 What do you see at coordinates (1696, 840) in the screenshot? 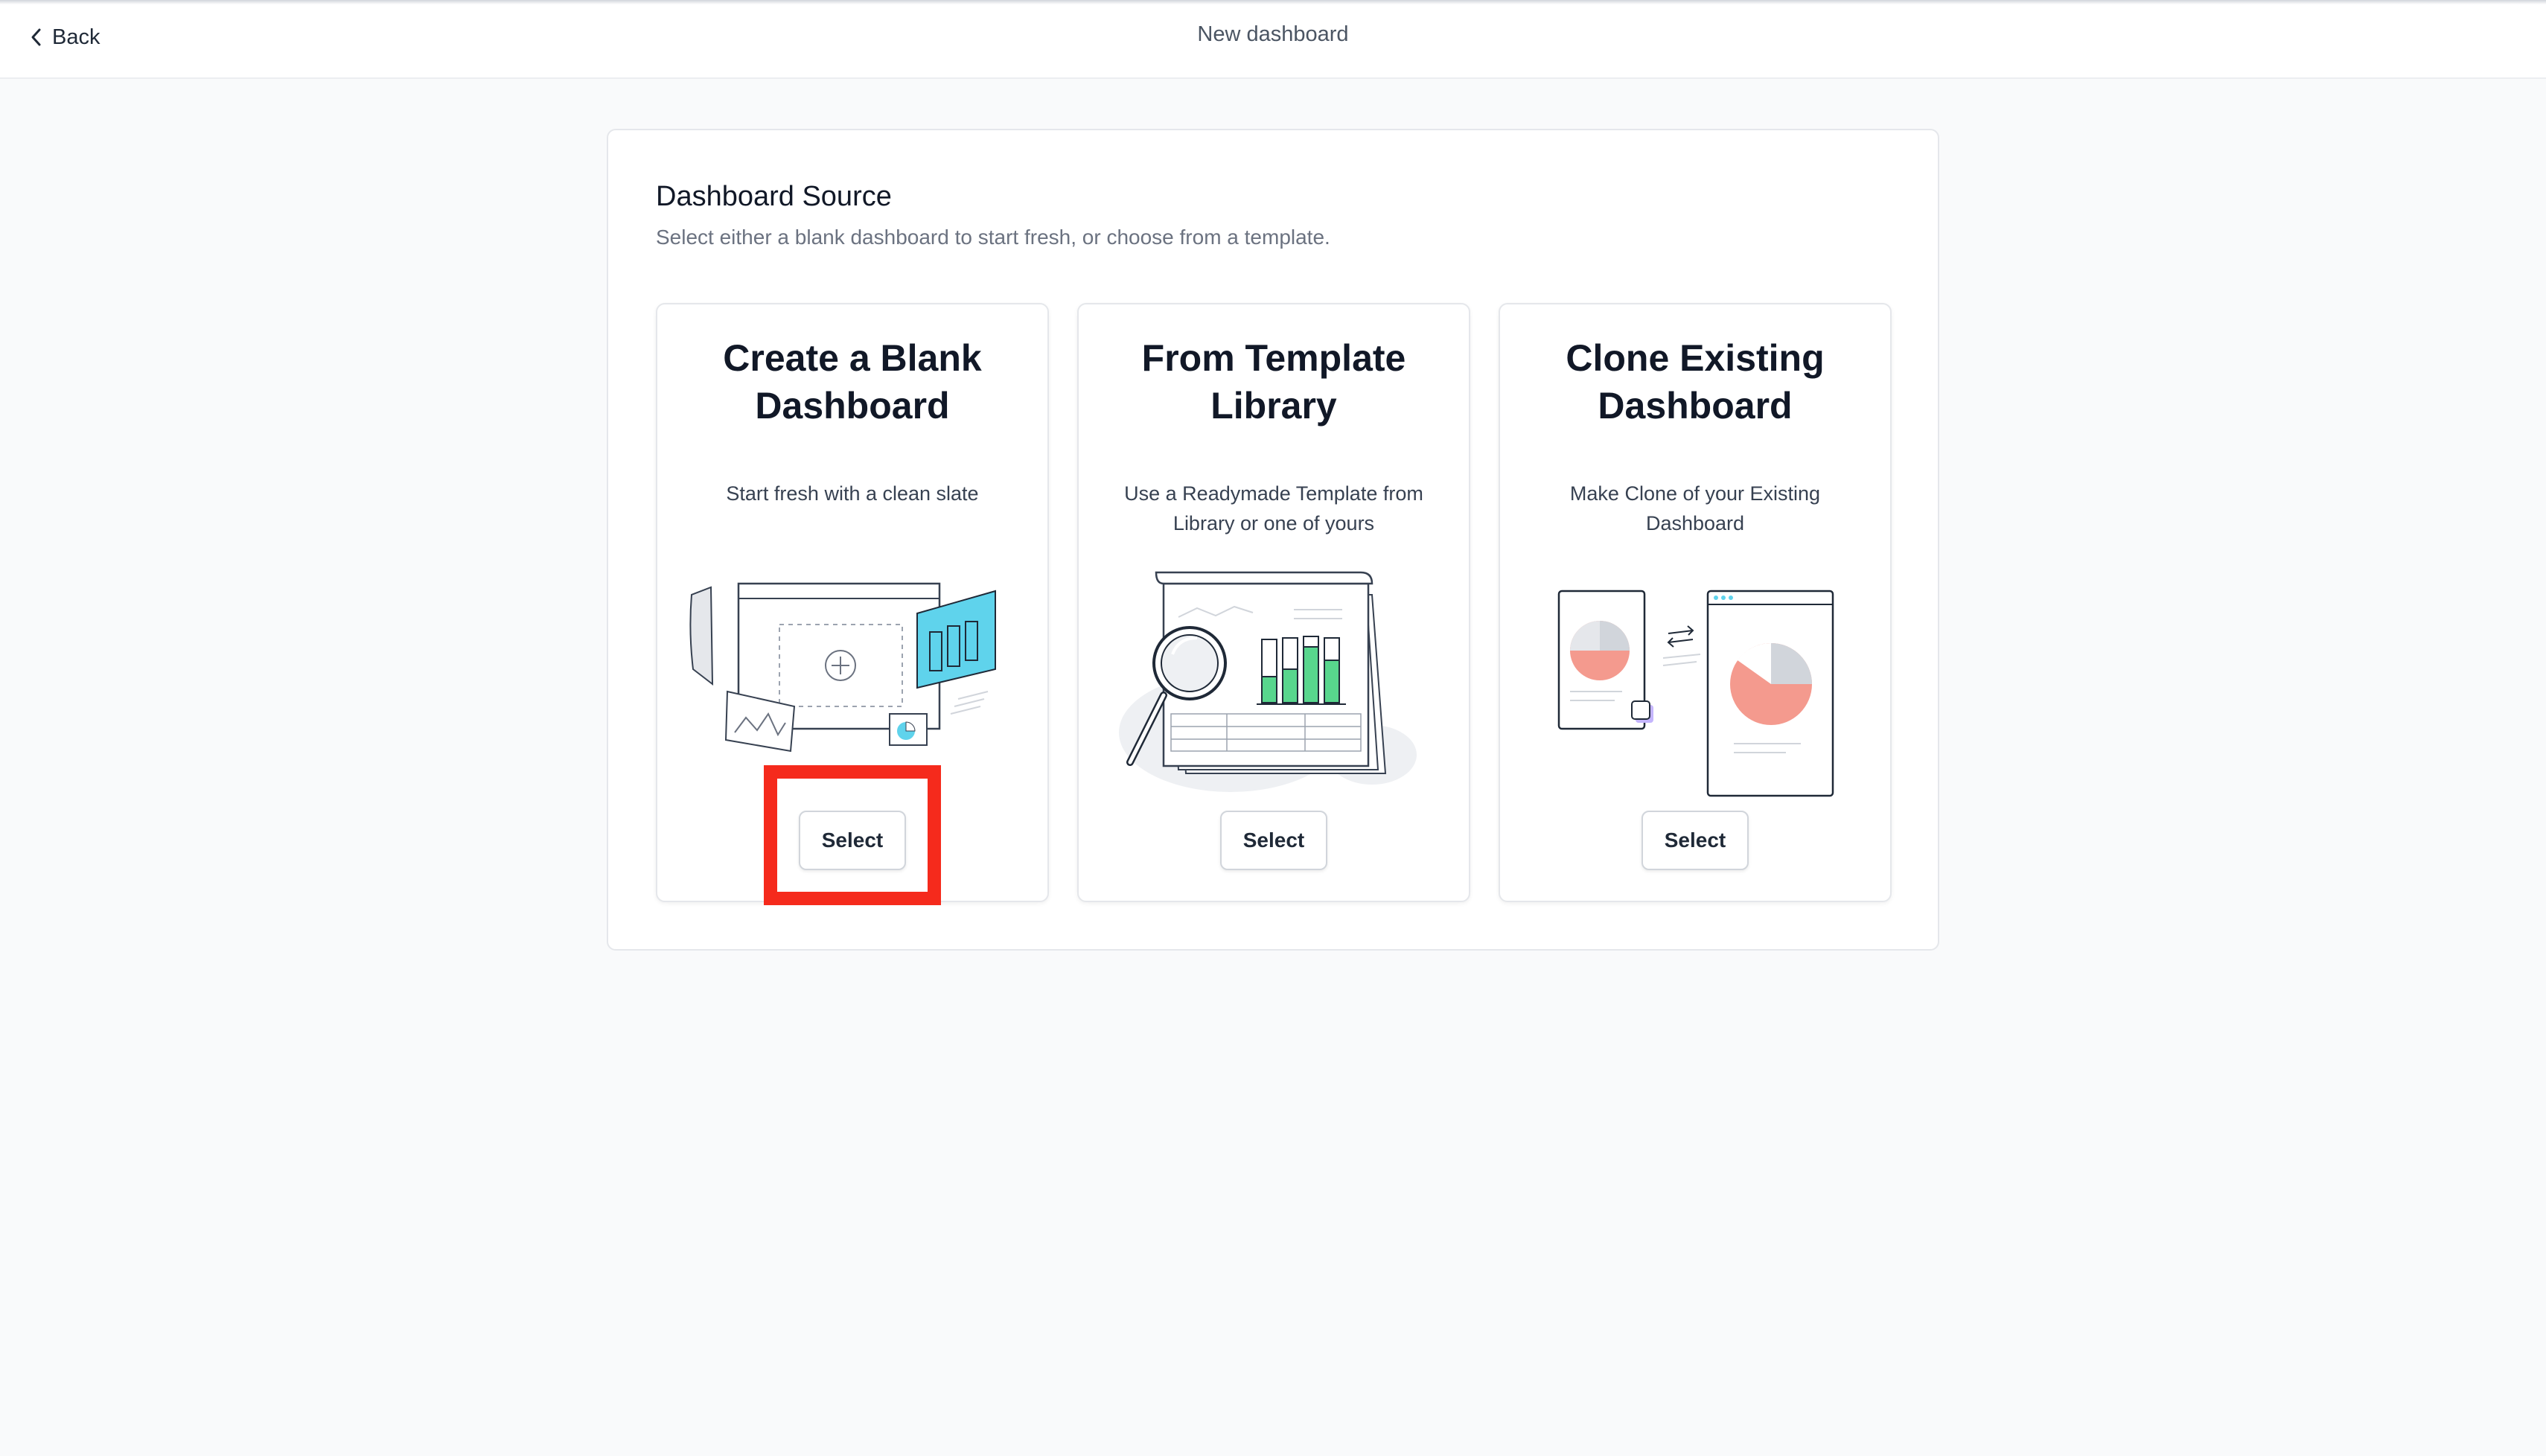
I see `select-clone-button: Select` at bounding box center [1696, 840].